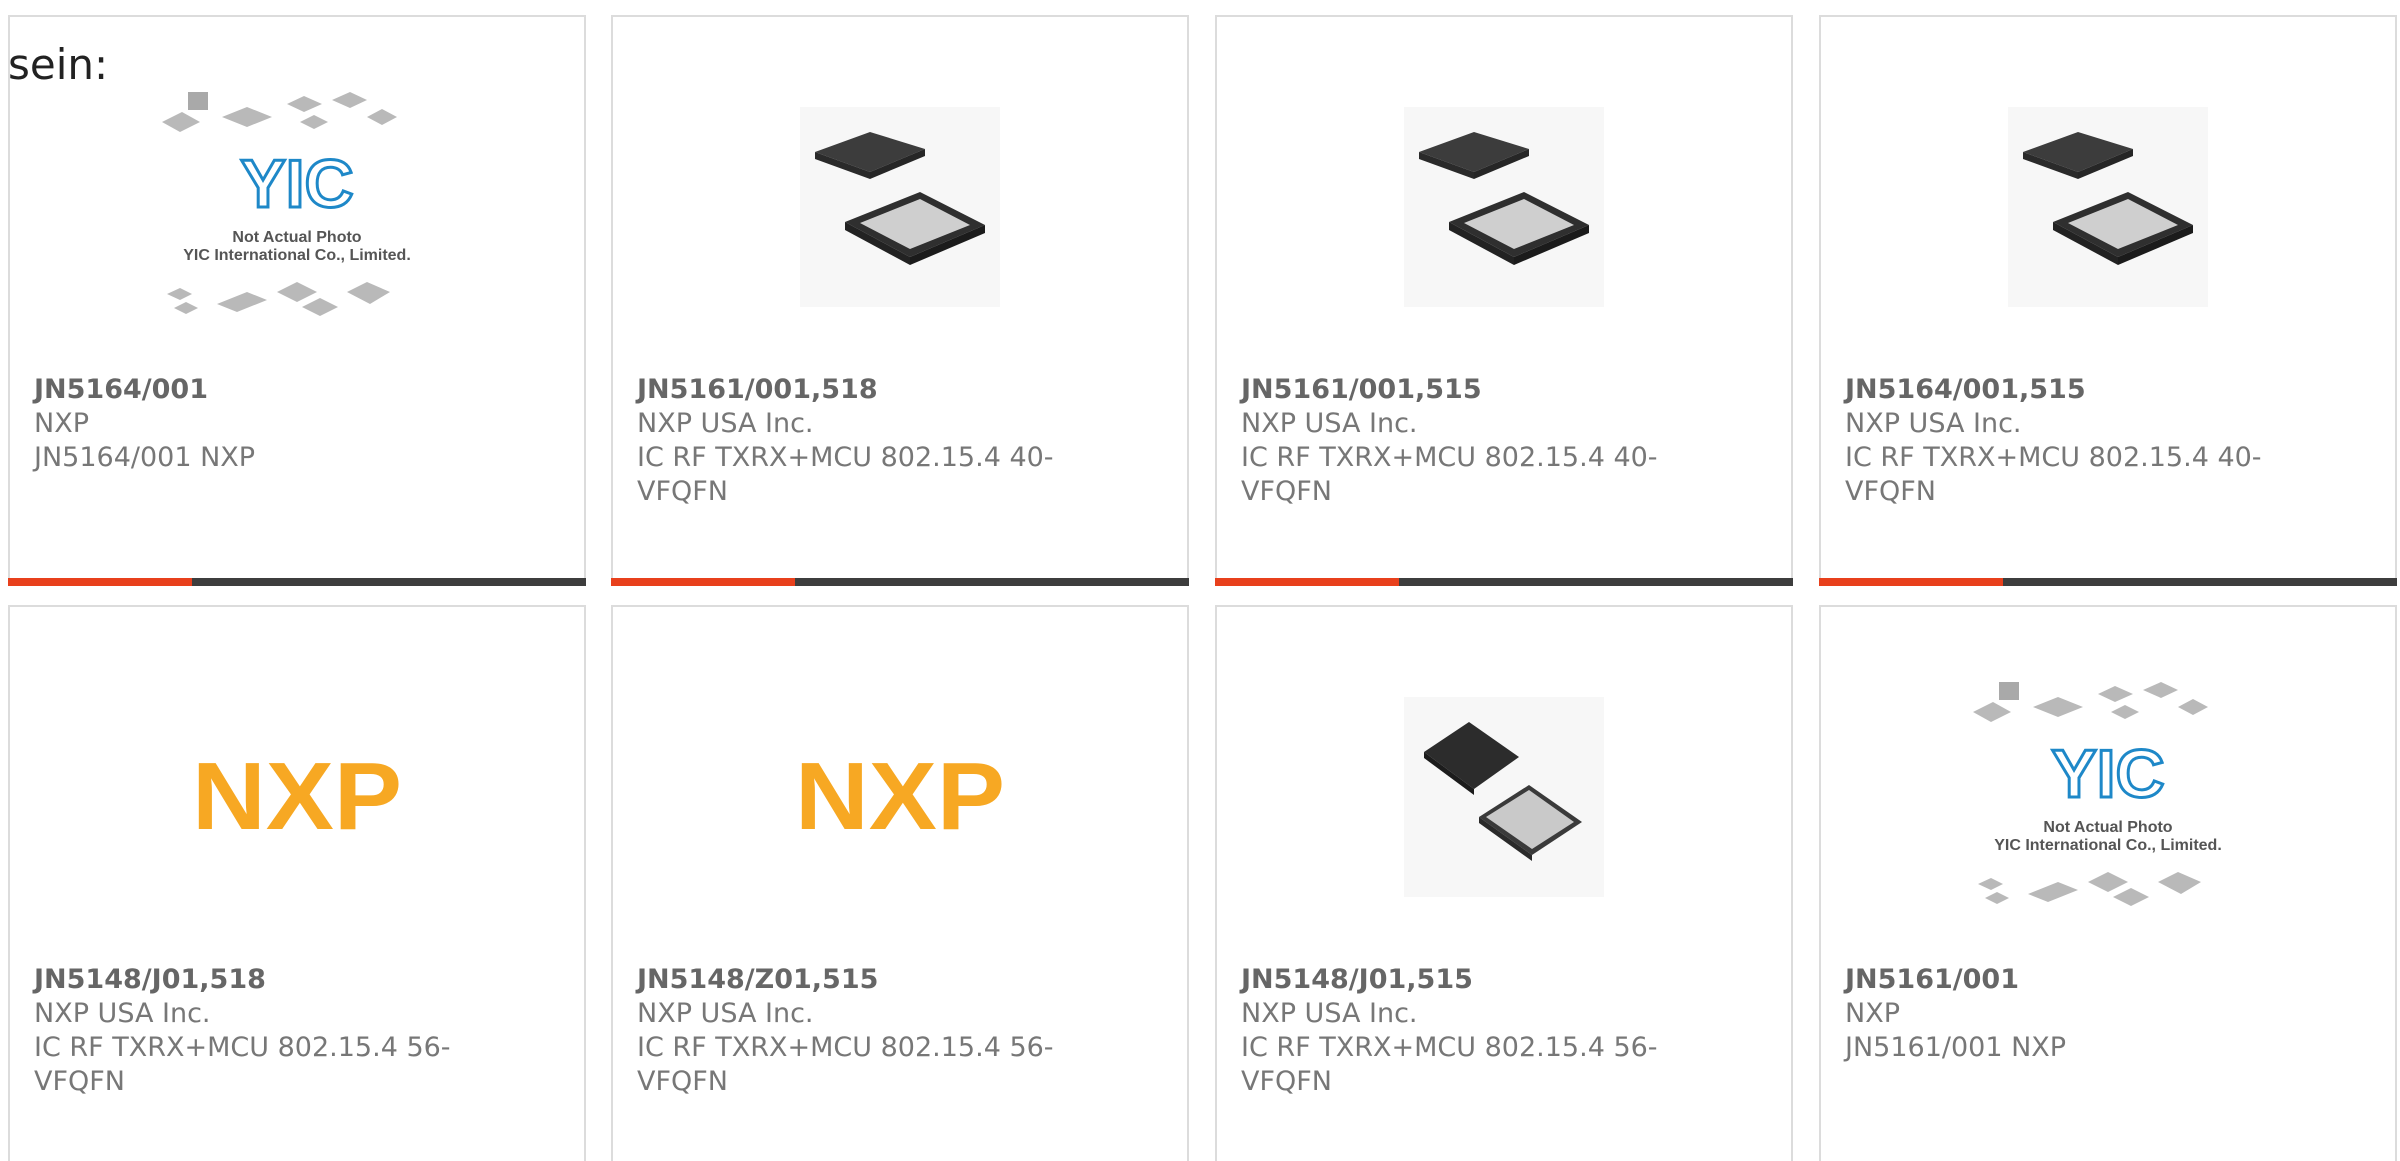 This screenshot has width=2400, height=1161. What do you see at coordinates (297, 980) in the screenshot?
I see `part-number-link: JN5148/J01,518` at bounding box center [297, 980].